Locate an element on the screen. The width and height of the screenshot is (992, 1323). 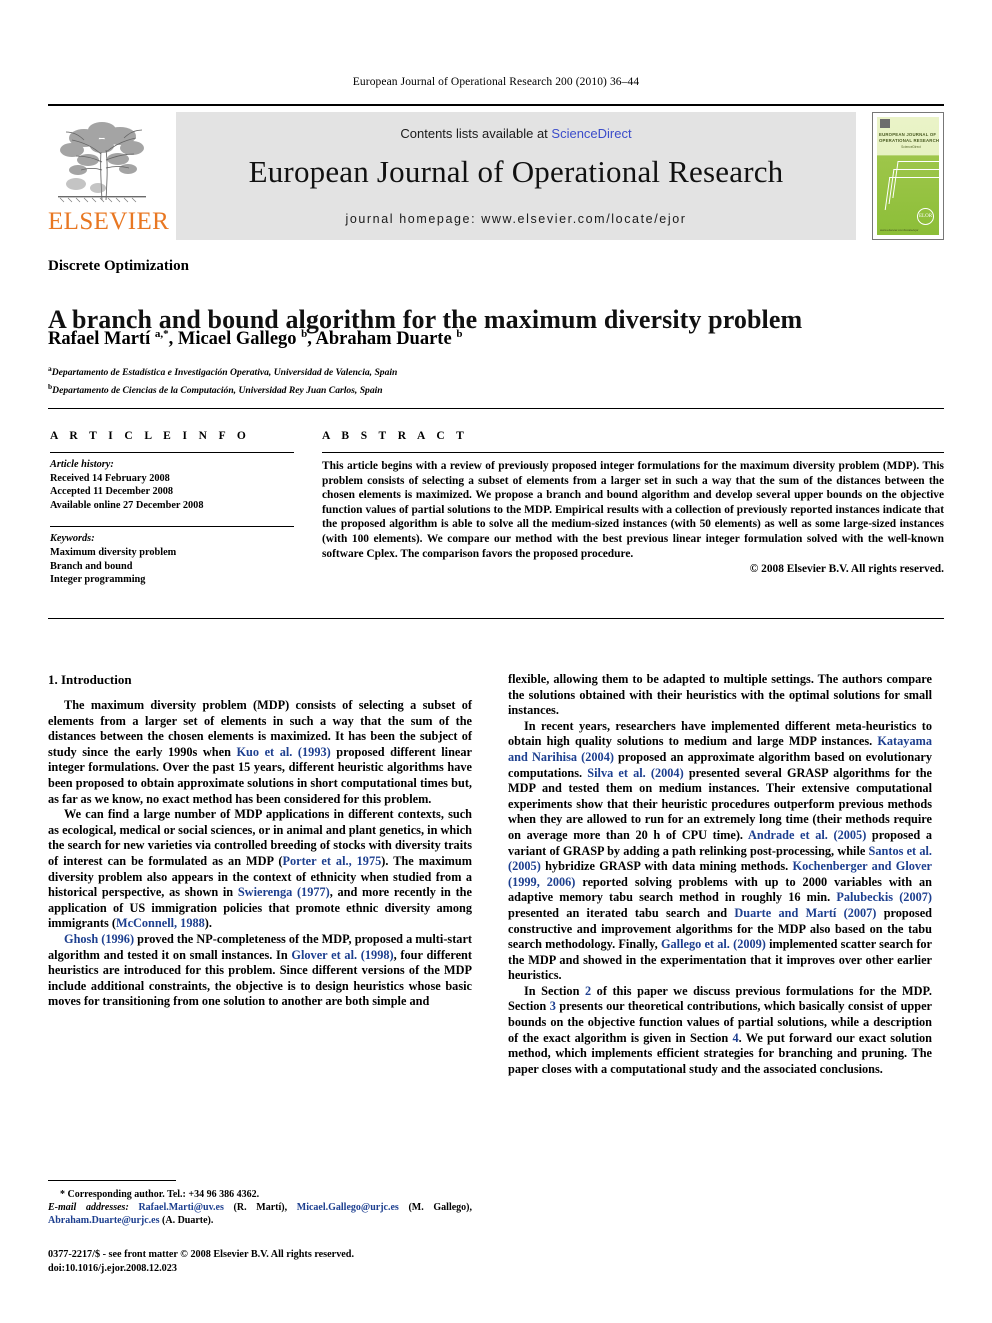
history-received: Received 14 February 2008 is located at coordinates (110, 478).